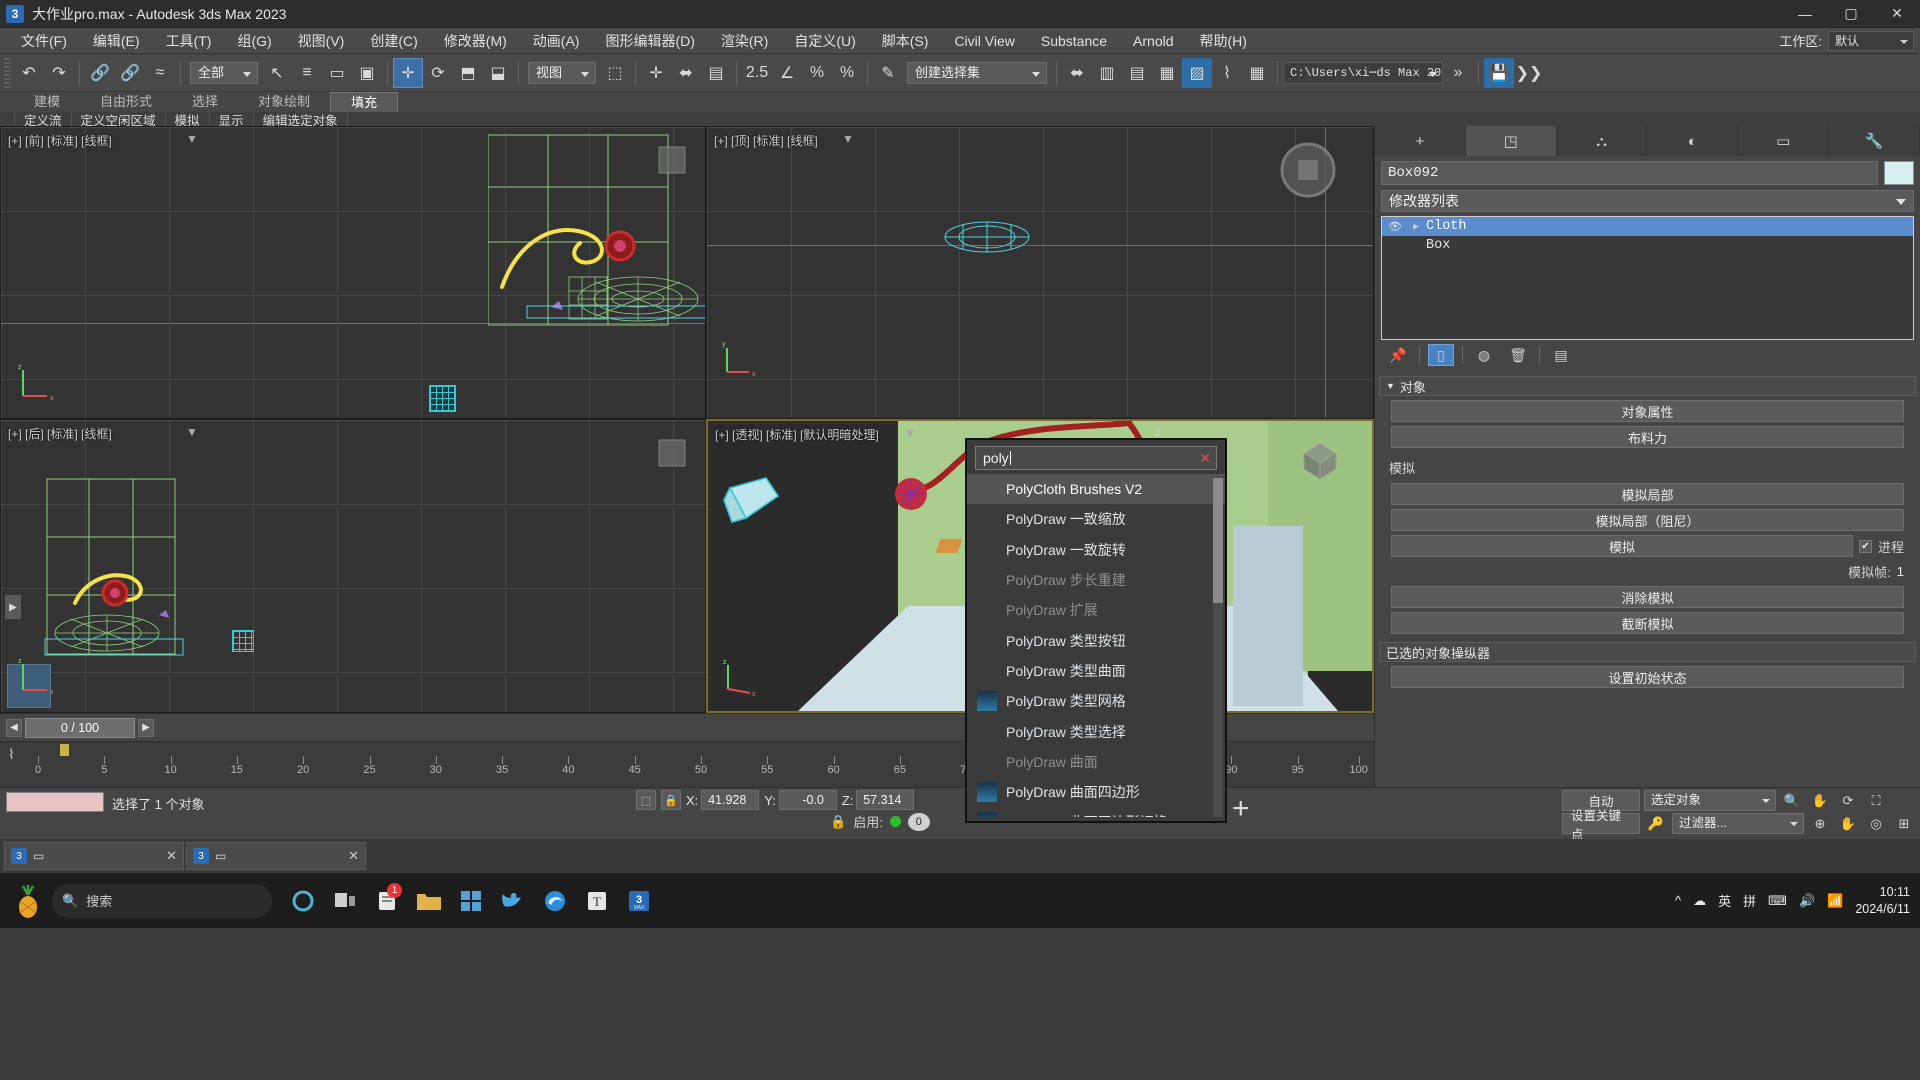  Describe the element at coordinates (1518, 355) in the screenshot. I see `remove-modifier-icon: 🗑` at that location.